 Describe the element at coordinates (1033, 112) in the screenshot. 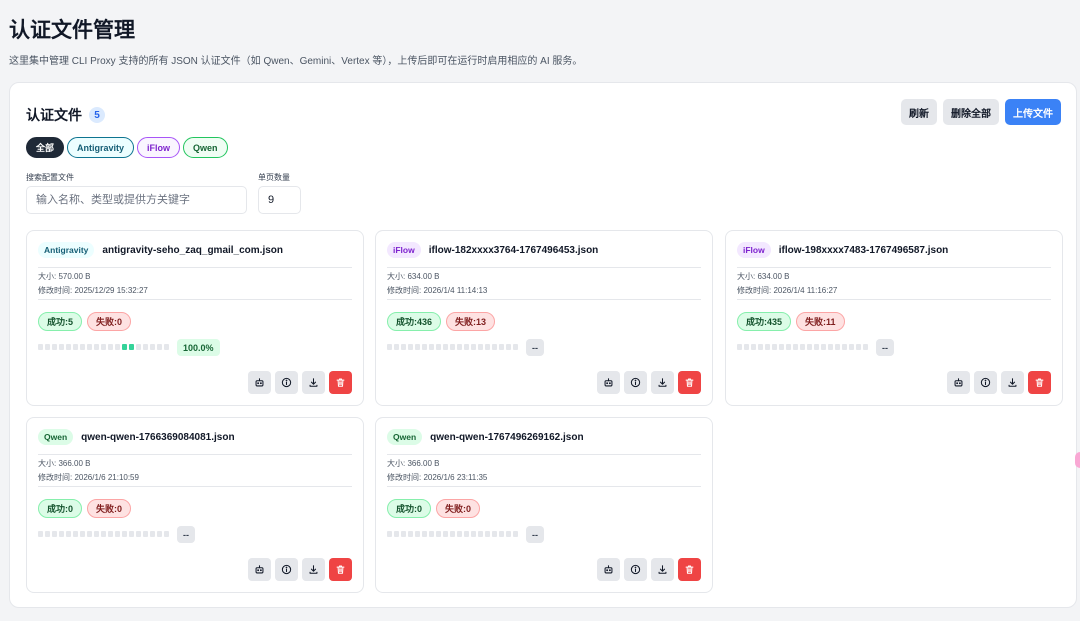

I see `upload-file-button: 上传文件` at that location.